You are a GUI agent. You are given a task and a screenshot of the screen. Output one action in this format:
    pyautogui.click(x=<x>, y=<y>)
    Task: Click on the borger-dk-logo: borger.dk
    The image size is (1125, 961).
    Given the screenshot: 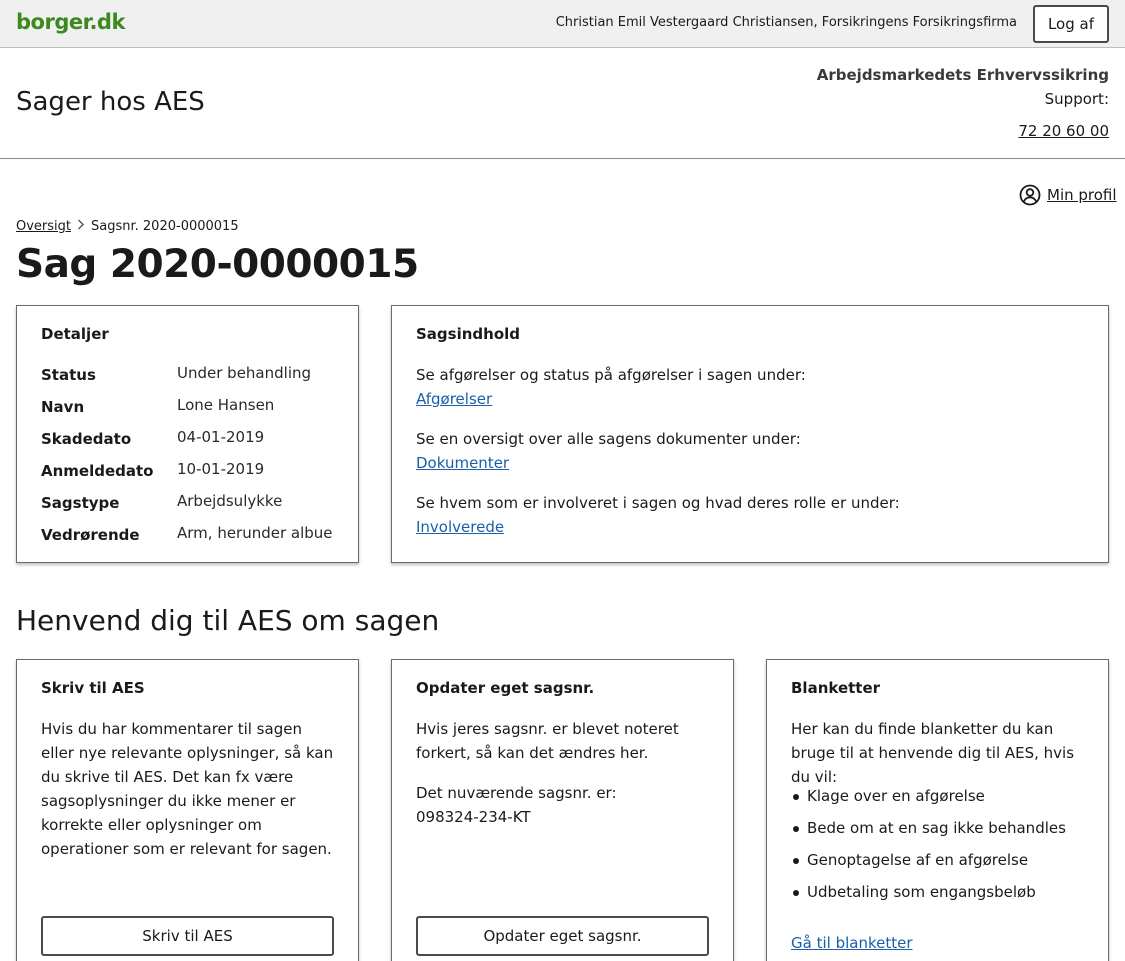 What is the action you would take?
    pyautogui.click(x=70, y=22)
    